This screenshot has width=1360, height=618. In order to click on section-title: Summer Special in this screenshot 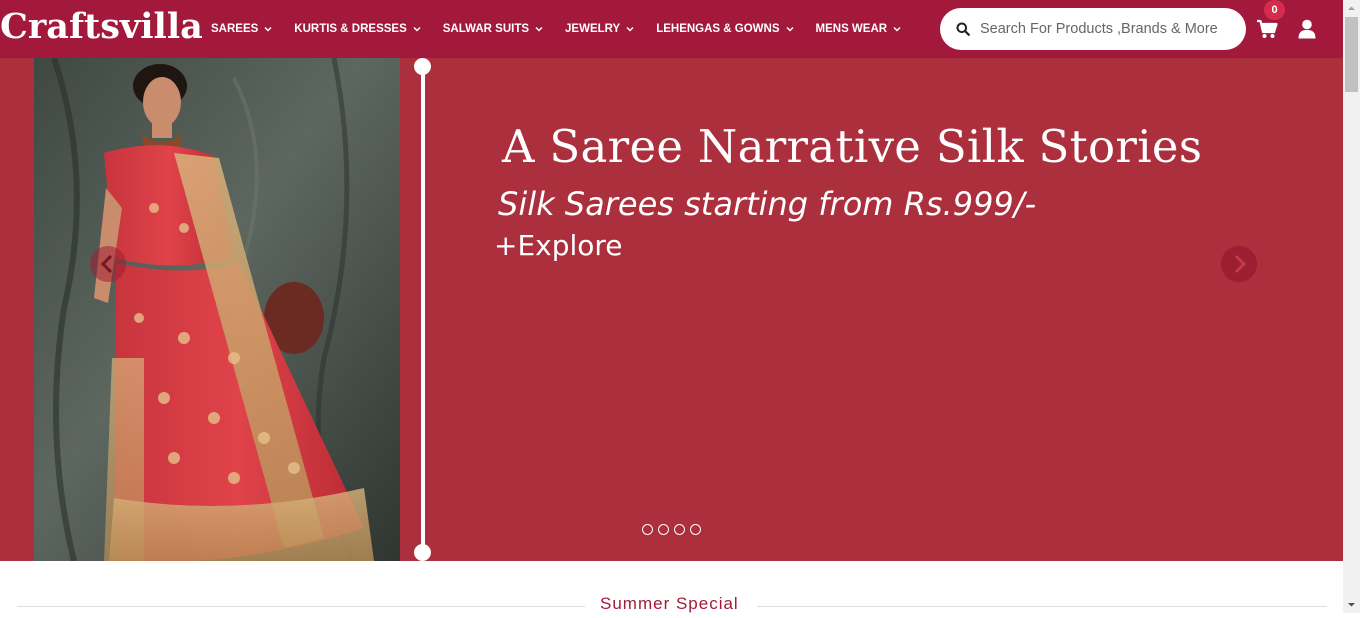, I will do `click(669, 603)`.